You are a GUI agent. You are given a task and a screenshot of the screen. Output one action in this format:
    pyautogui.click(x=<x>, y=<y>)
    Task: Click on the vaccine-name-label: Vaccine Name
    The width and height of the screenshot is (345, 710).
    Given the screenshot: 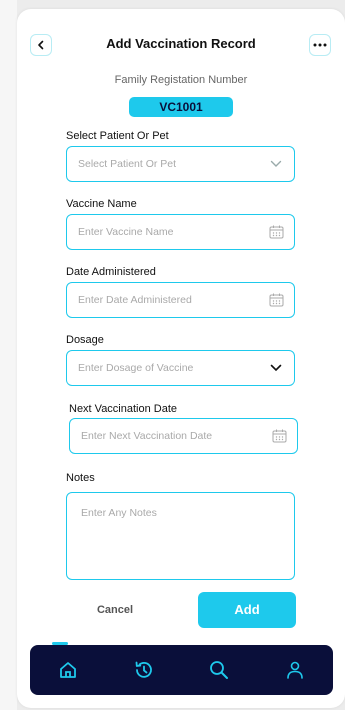 What is the action you would take?
    pyautogui.click(x=101, y=204)
    